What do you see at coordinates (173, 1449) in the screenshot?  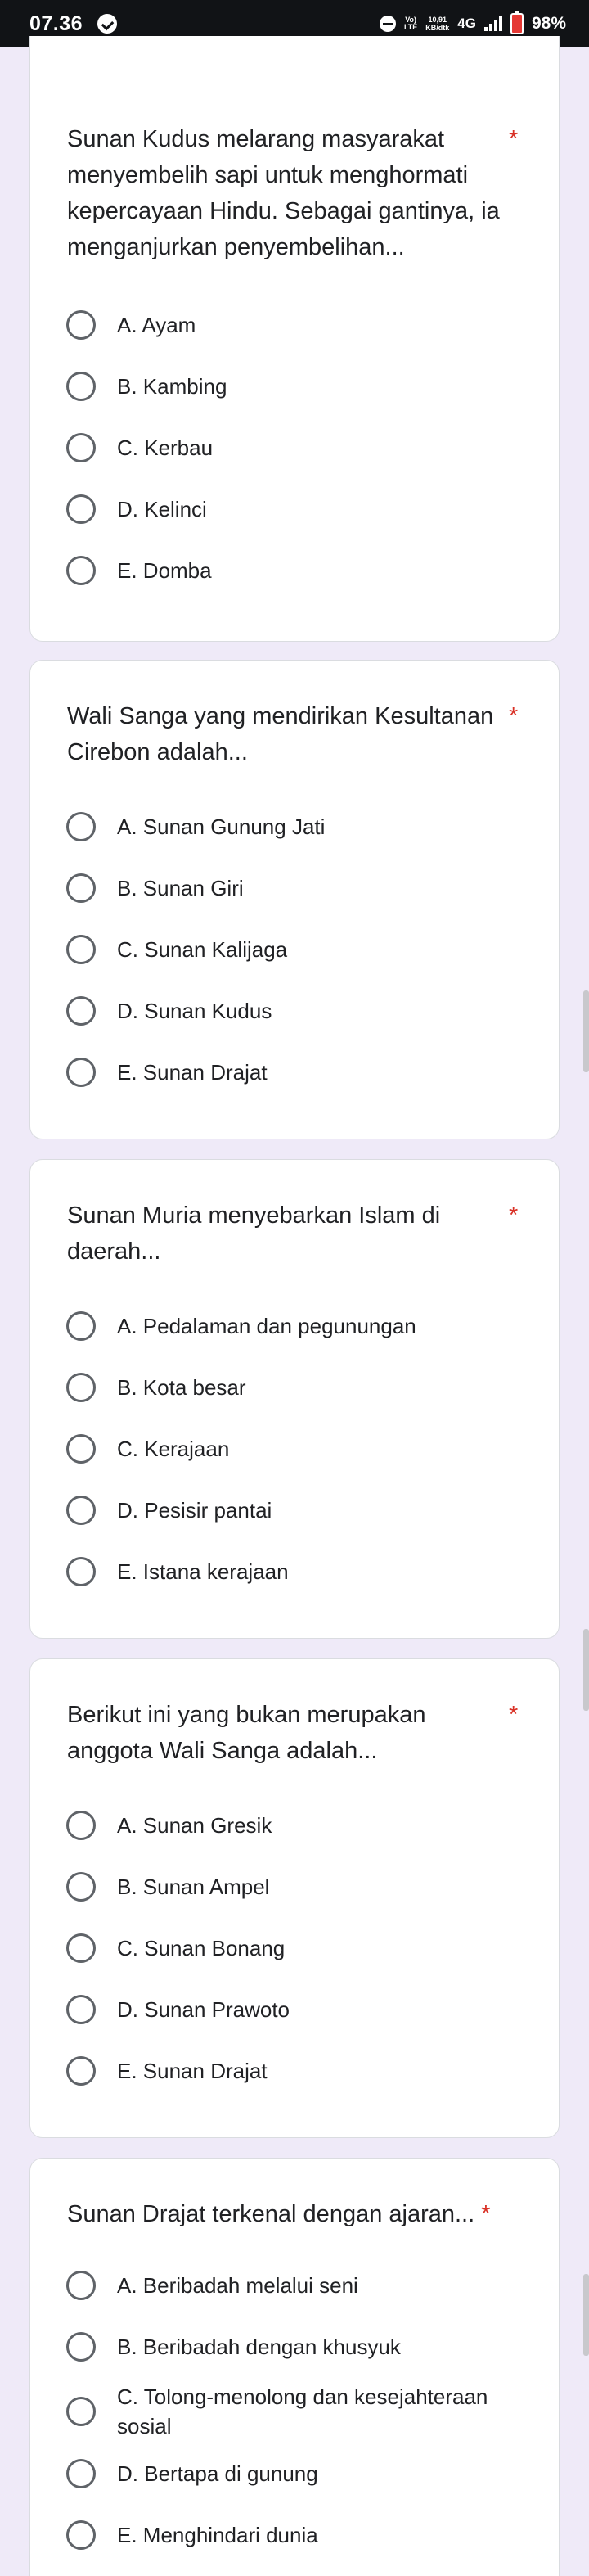 I see `option-label: C. Kerajaan` at bounding box center [173, 1449].